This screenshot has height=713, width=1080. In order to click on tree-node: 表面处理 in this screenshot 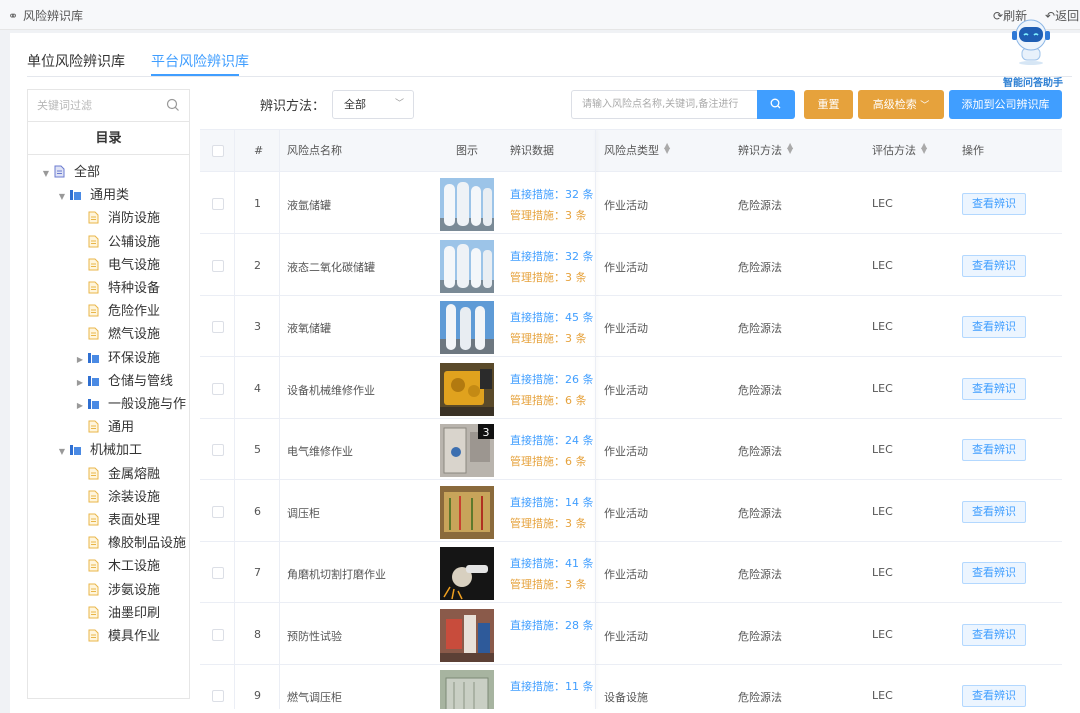, I will do `click(117, 521)`.